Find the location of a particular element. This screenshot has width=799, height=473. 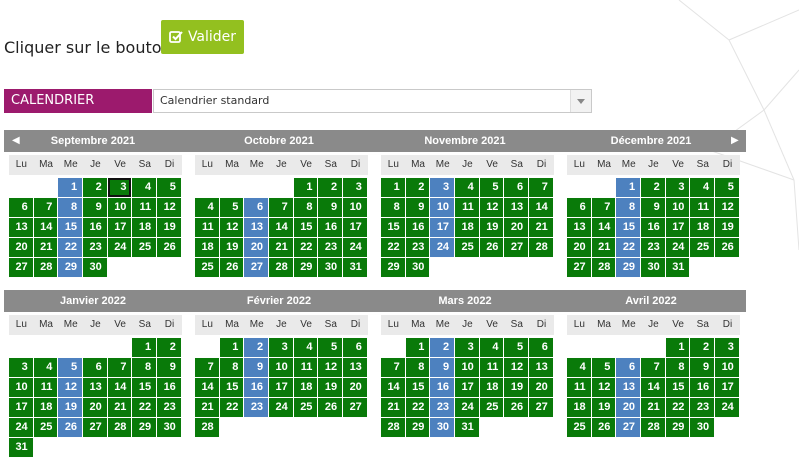

day-cell: 20 is located at coordinates (256, 247).